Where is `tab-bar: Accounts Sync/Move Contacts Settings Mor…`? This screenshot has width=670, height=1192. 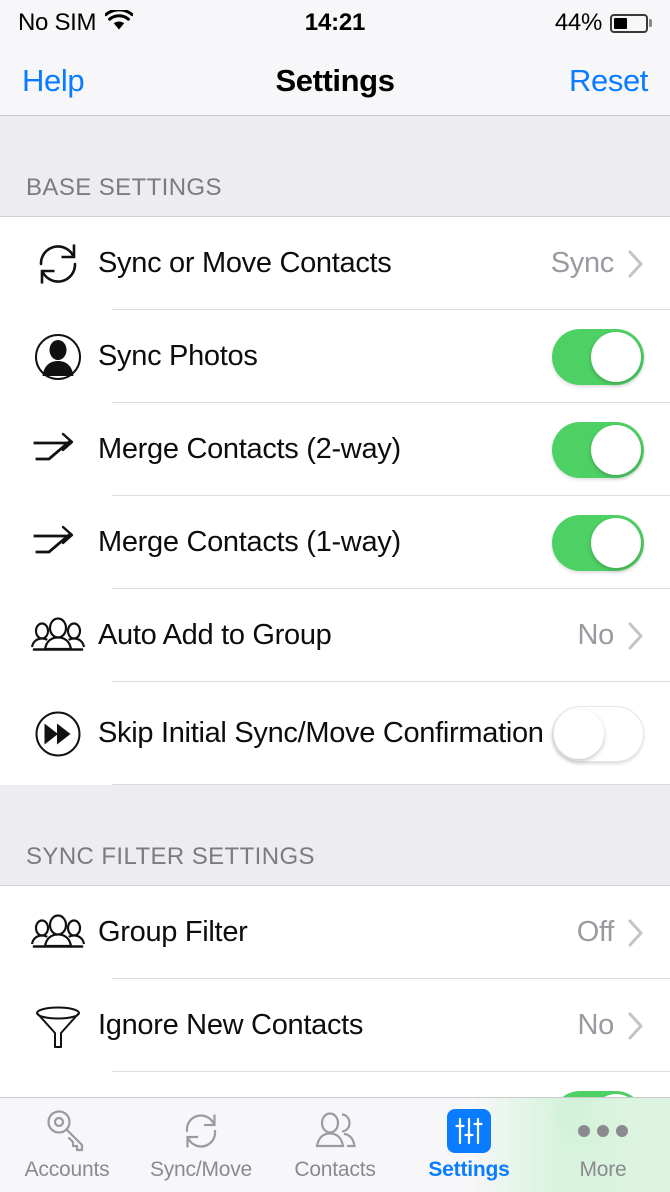 tab-bar: Accounts Sync/Move Contacts Settings Mor… is located at coordinates (335, 1144).